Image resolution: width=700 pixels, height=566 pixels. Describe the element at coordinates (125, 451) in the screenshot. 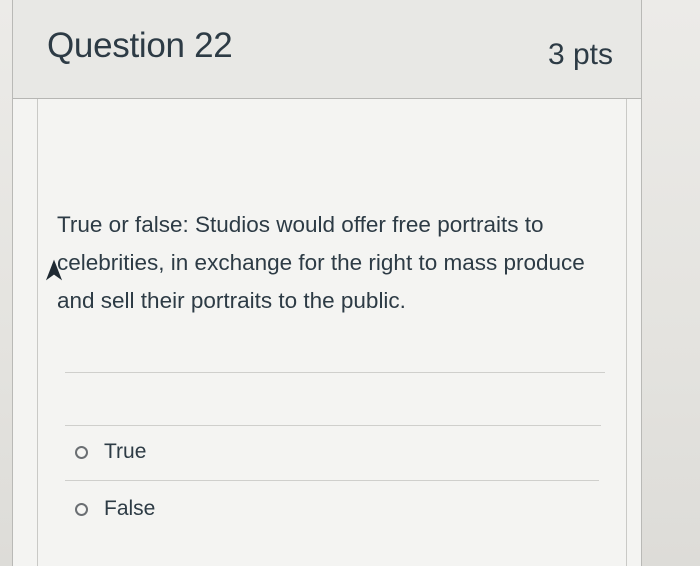

I see `answer-label-true: True` at that location.